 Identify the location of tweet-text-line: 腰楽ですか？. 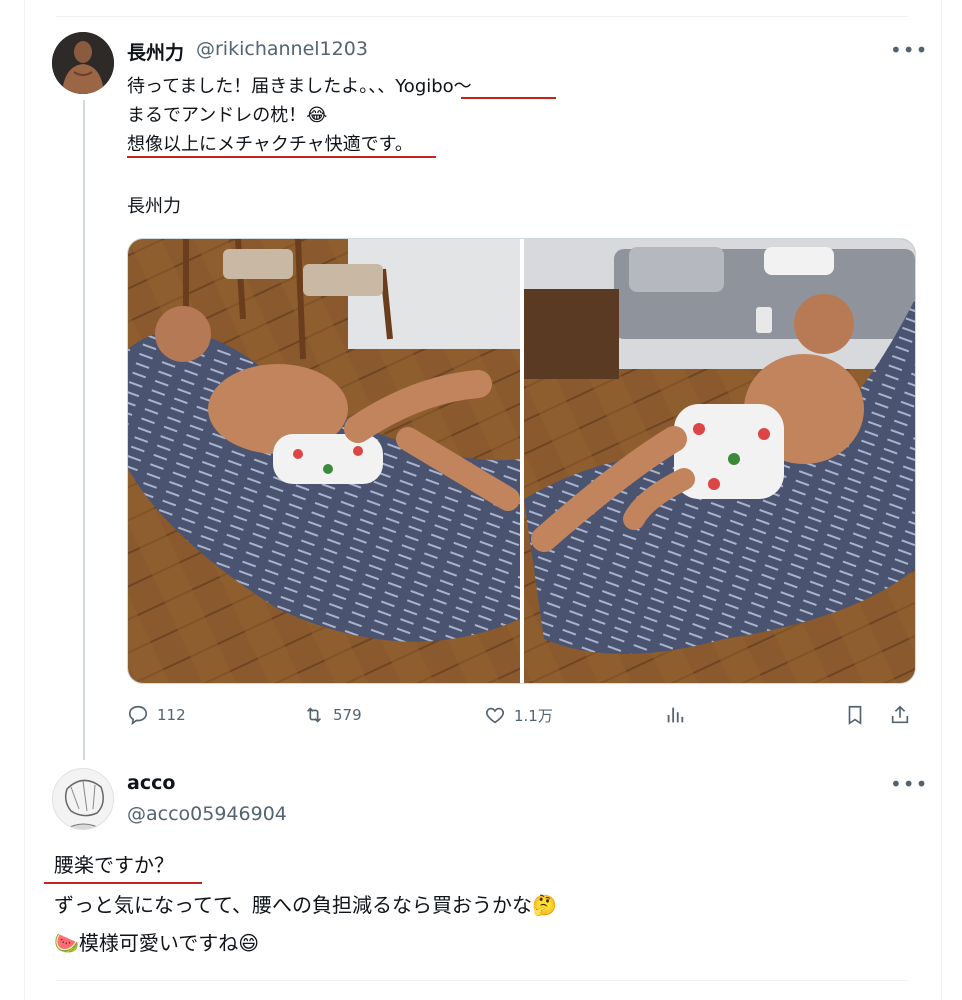
(114, 865).